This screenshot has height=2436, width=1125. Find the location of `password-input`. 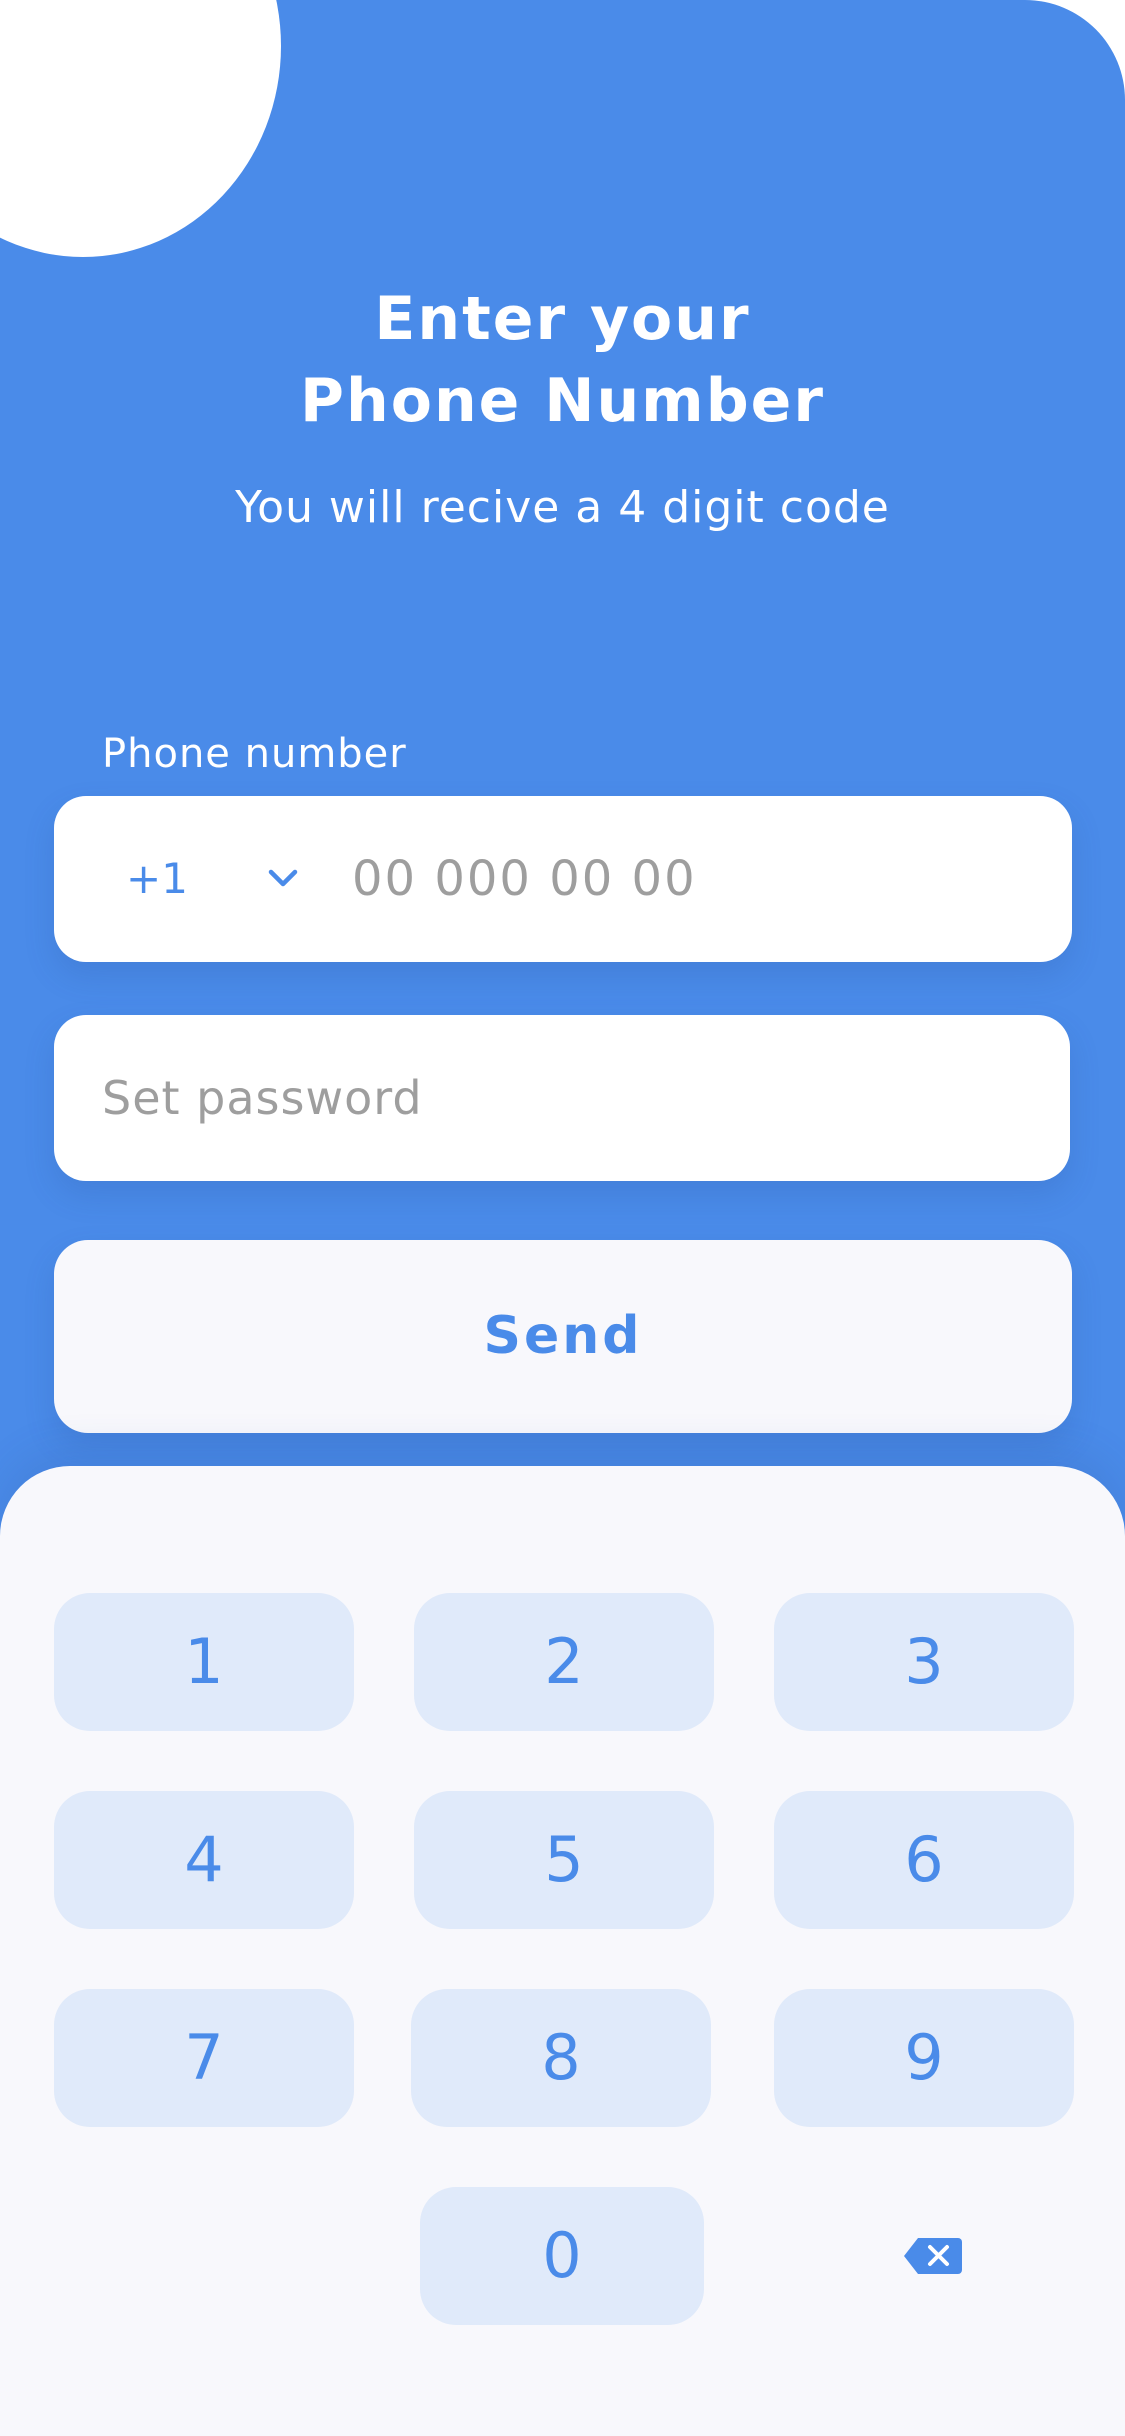

password-input is located at coordinates (562, 1098).